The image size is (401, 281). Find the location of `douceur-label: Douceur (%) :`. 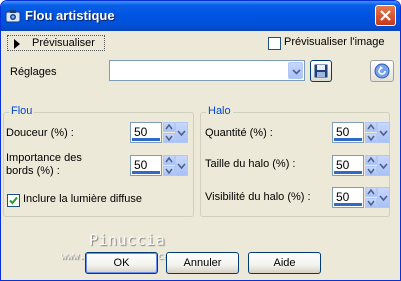

douceur-label: Douceur (%) : is located at coordinates (40, 133).